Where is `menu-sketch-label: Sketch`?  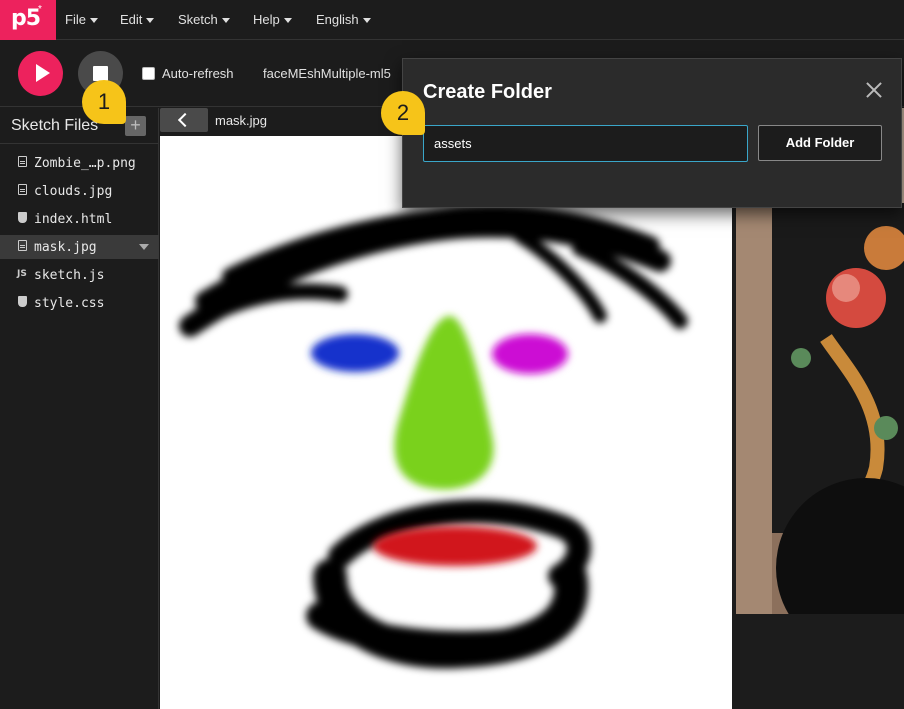 menu-sketch-label: Sketch is located at coordinates (198, 19).